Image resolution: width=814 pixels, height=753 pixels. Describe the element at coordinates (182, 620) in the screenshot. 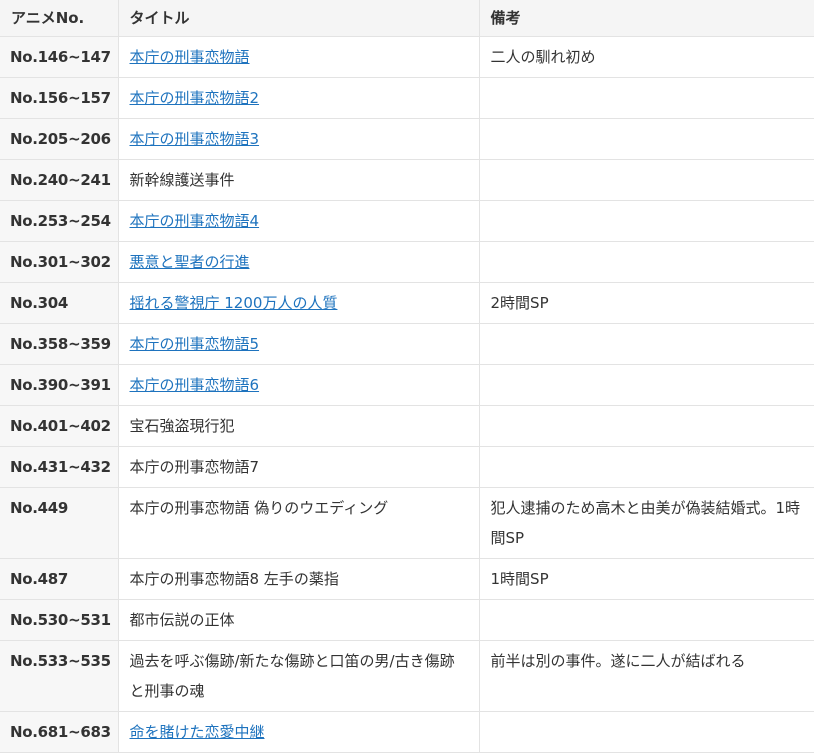

I see `episode-title: 都市伝説の正体` at that location.